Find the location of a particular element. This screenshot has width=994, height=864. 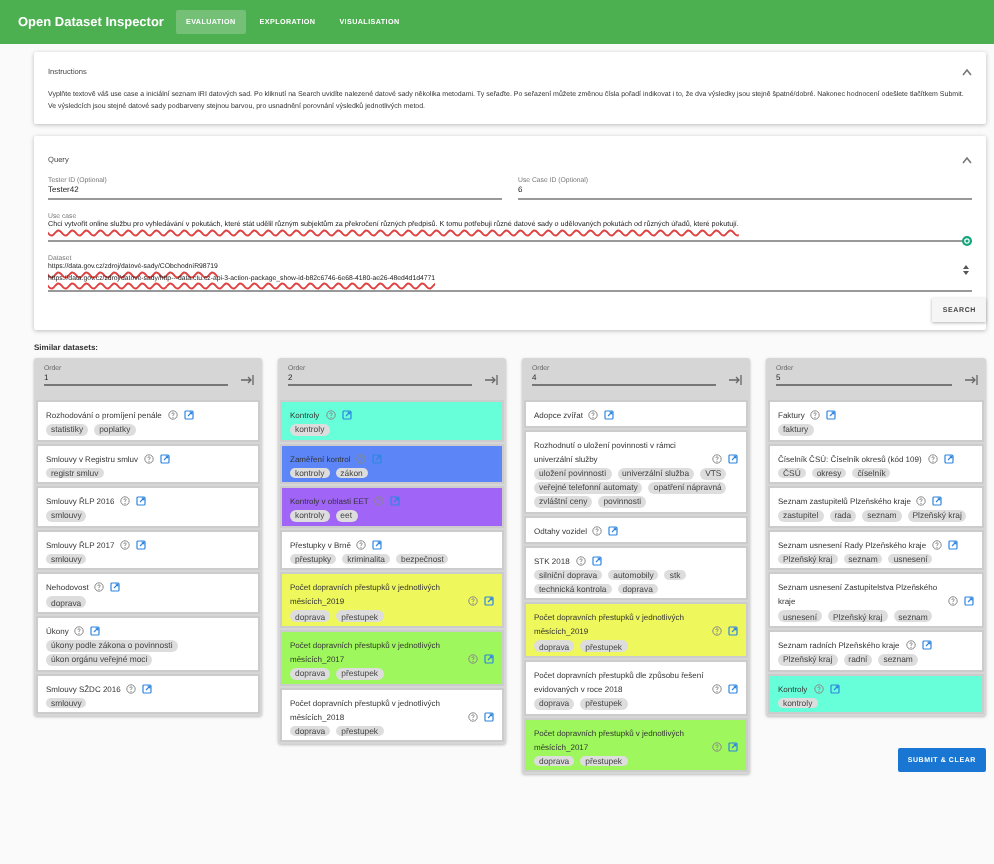

input-field is located at coordinates (510, 227).